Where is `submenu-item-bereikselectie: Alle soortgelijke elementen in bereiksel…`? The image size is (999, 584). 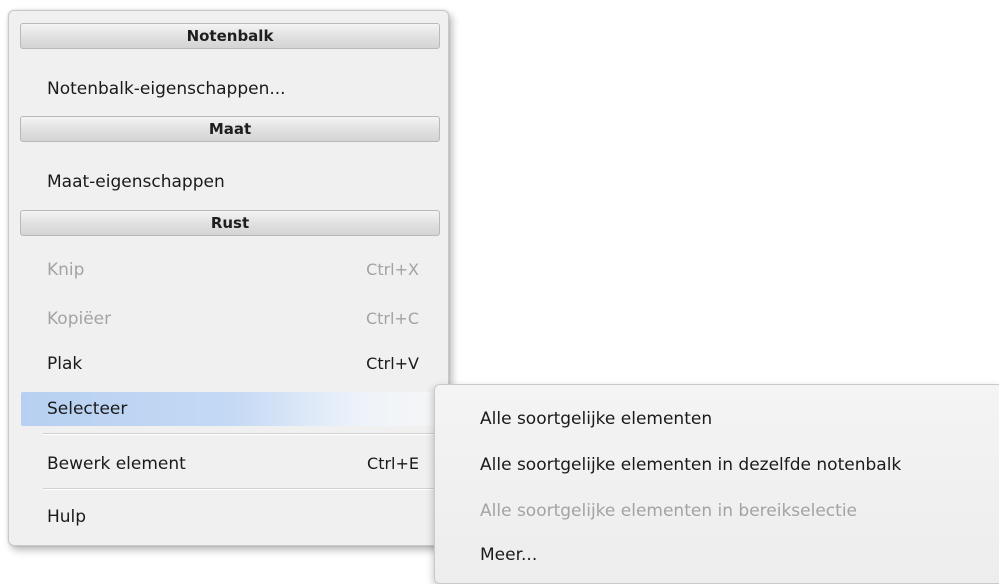 submenu-item-bereikselectie: Alle soortgelijke elementen in bereiksel… is located at coordinates (668, 511).